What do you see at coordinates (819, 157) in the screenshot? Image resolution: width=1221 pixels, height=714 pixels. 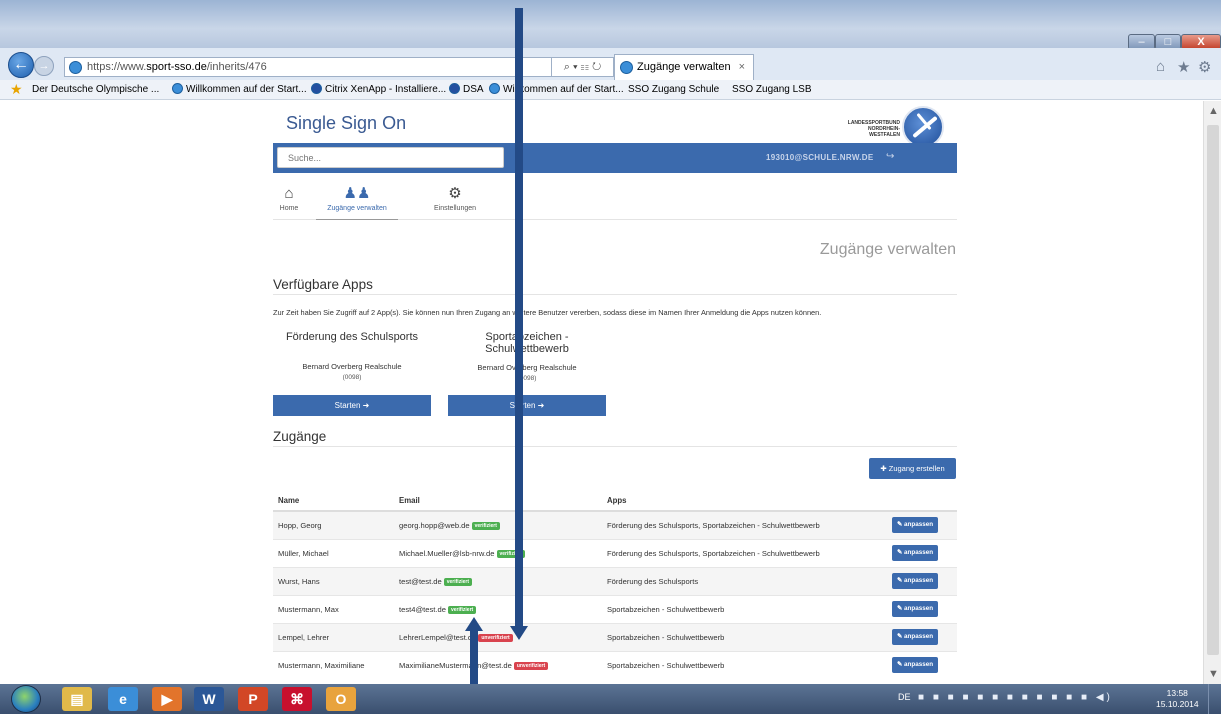 I see `user-id: 193010@SCHULE.NRW.DE` at bounding box center [819, 157].